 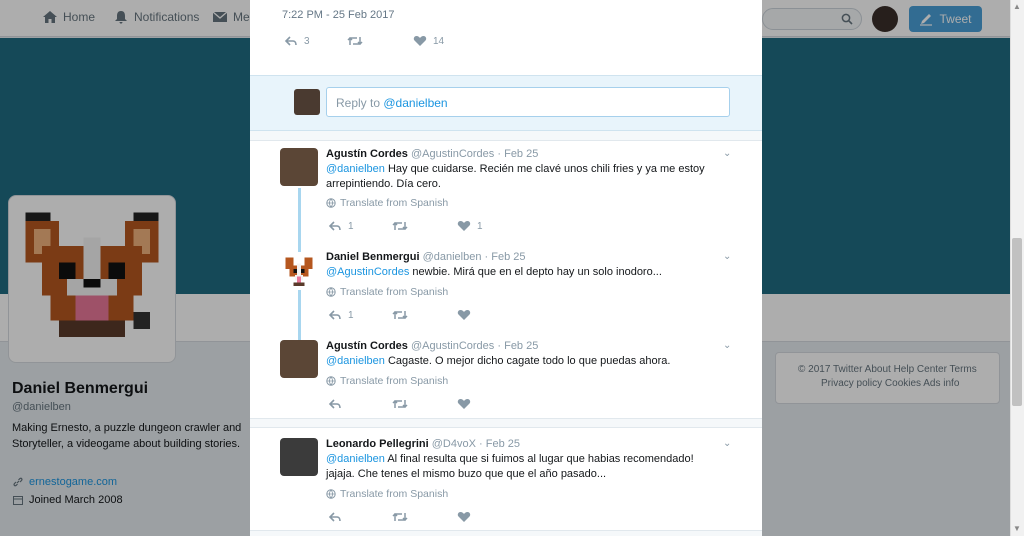 I want to click on main-like-action: 14, so click(x=428, y=41).